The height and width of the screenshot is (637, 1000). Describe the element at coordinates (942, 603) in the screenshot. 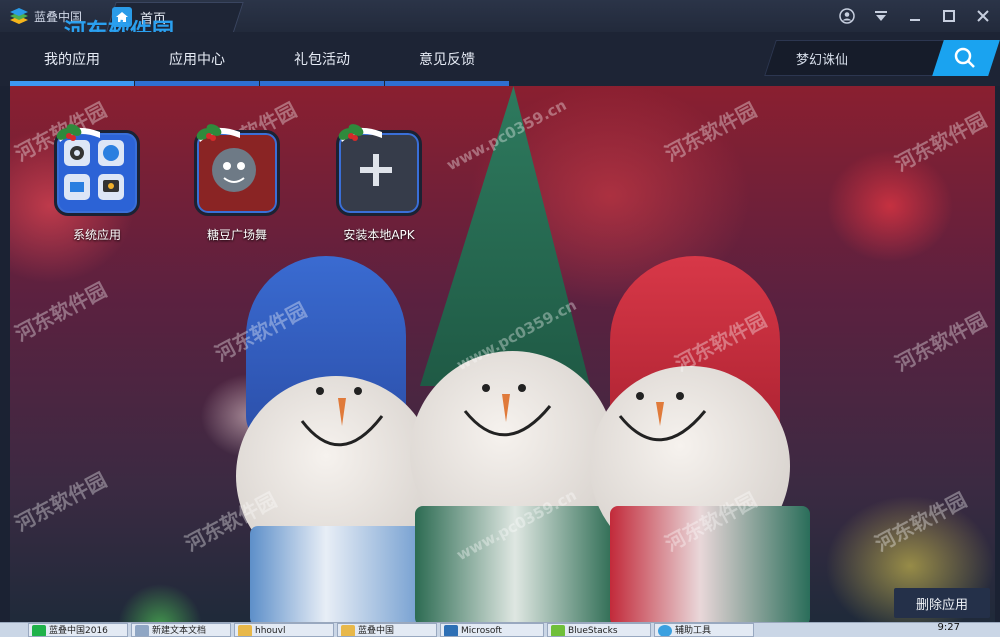

I see `delete-apps-button: 删除应用` at that location.